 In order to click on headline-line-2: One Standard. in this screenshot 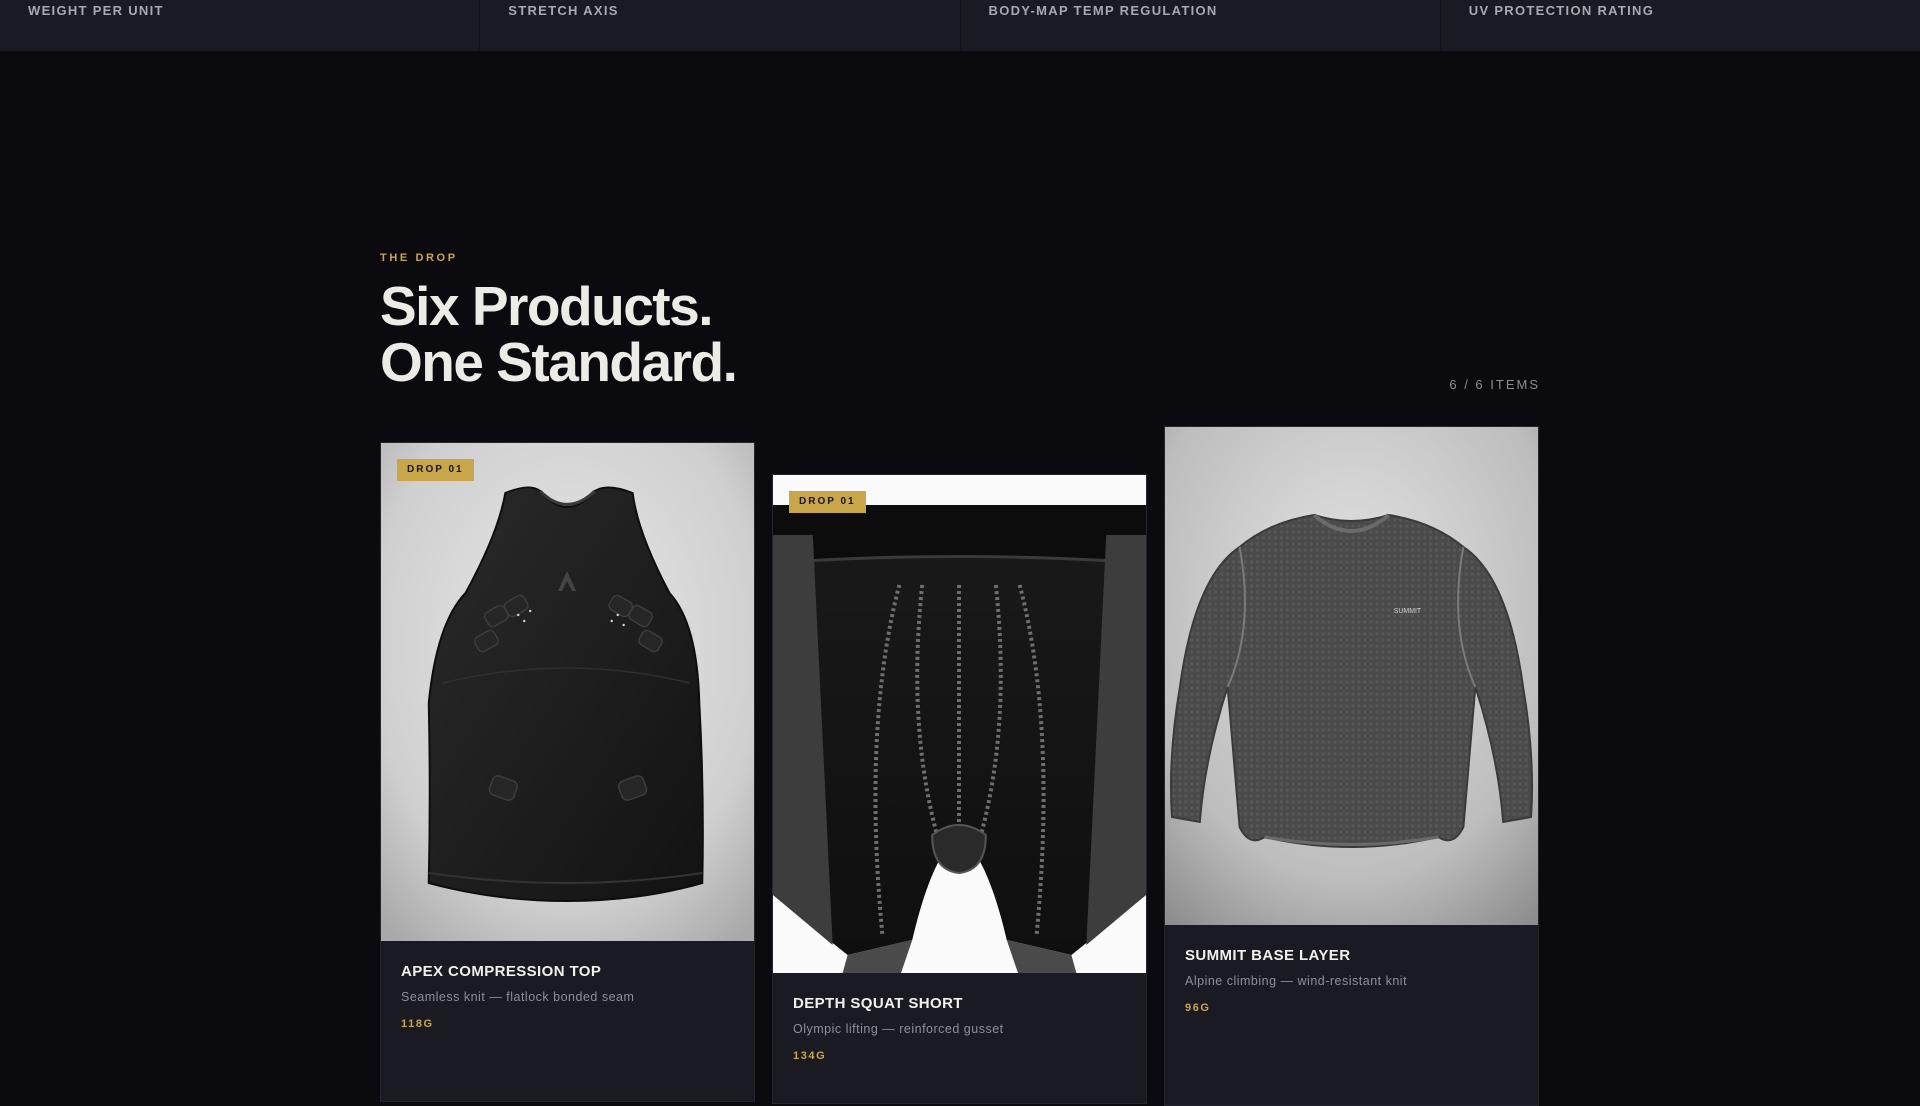, I will do `click(559, 362)`.